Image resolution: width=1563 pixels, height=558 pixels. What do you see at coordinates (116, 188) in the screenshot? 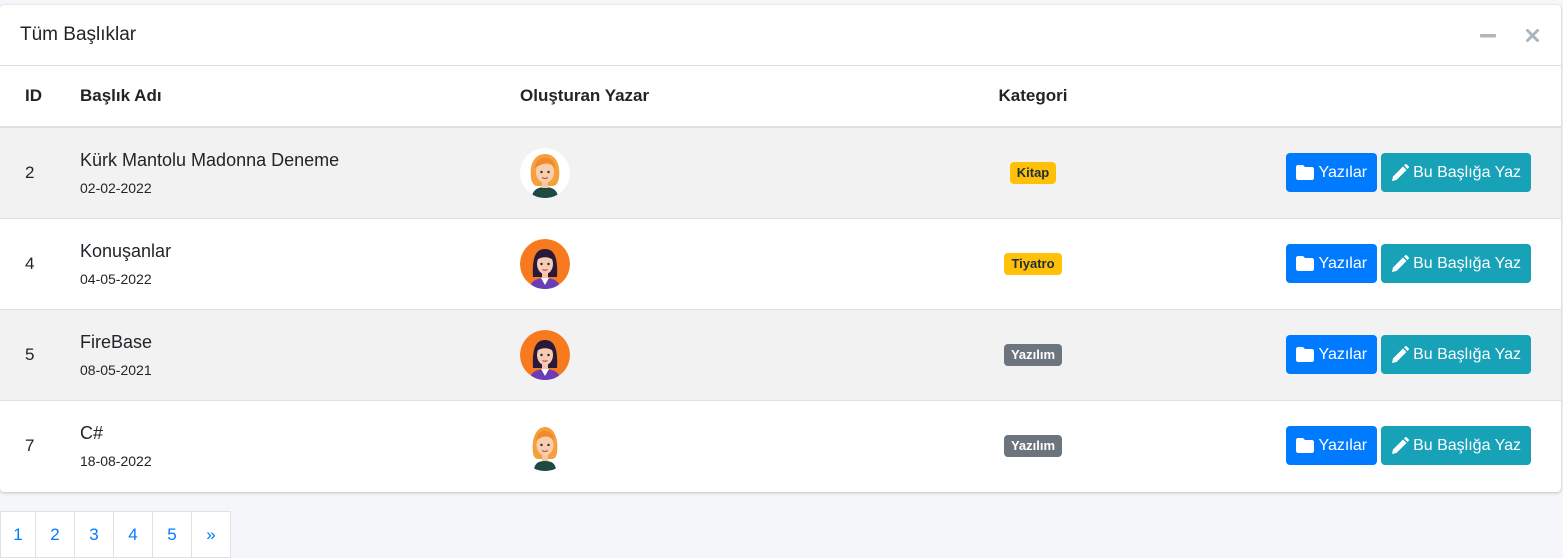
I see `row-date: 02-02-2022` at bounding box center [116, 188].